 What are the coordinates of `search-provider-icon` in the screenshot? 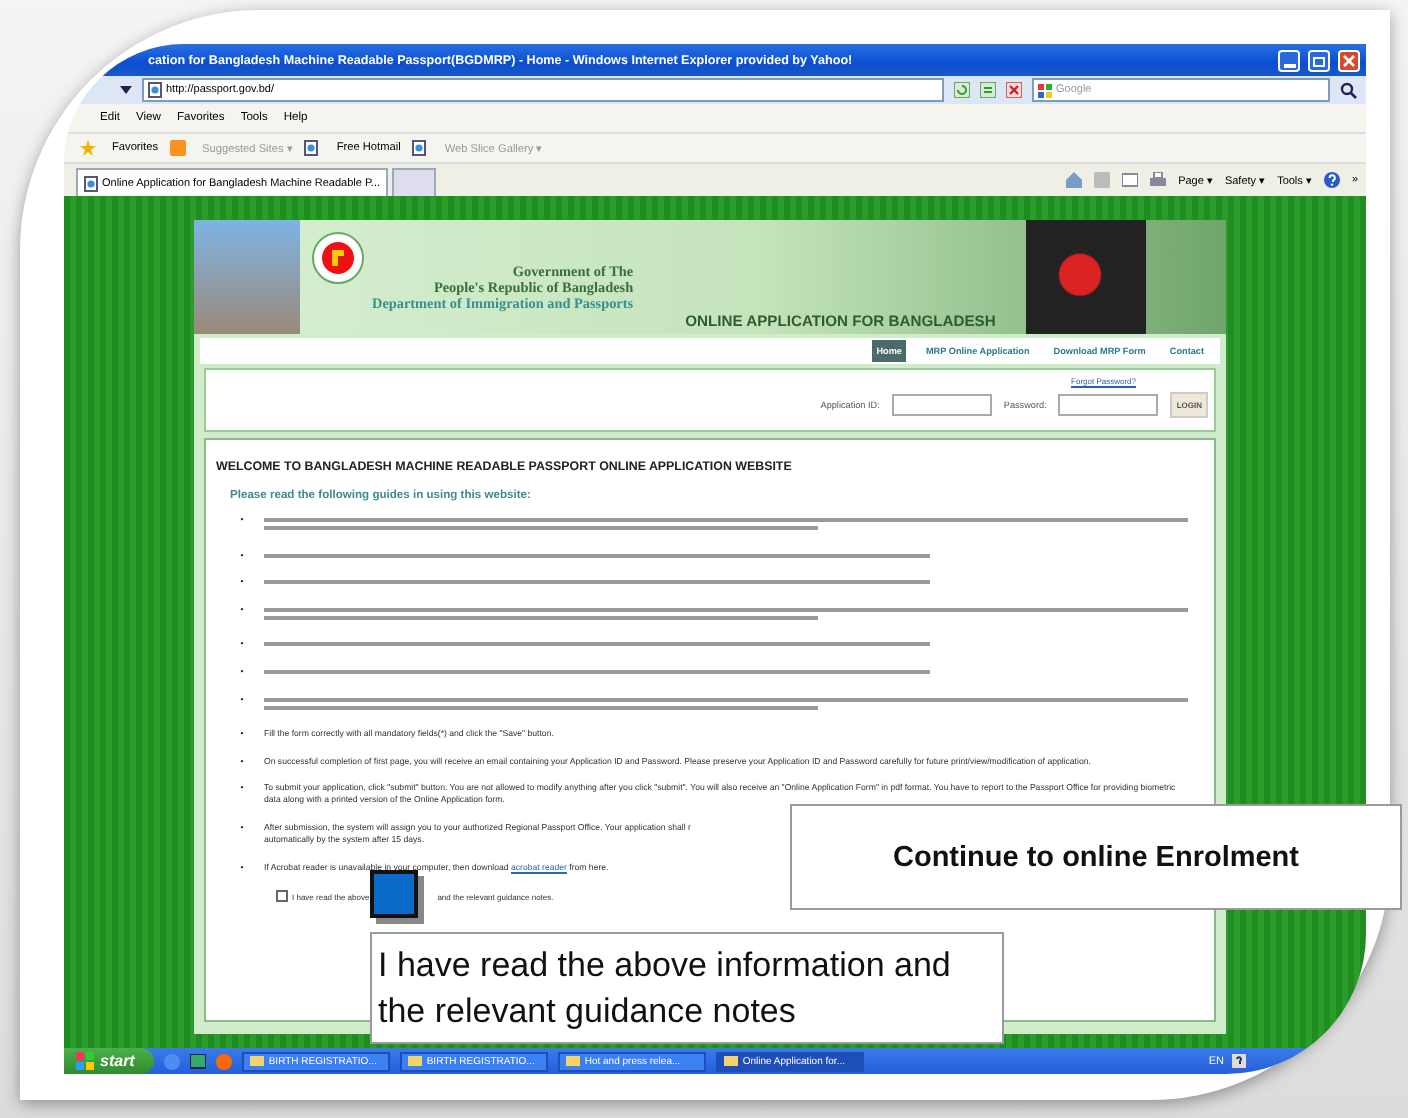 It's located at (1045, 90).